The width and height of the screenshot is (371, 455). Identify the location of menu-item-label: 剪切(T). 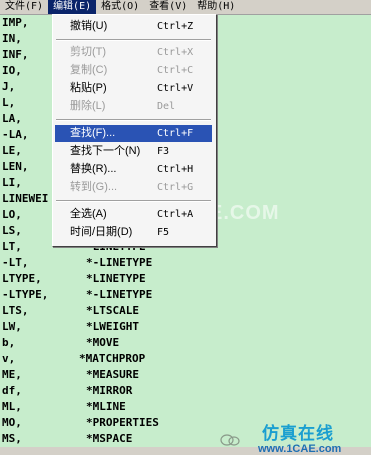
(88, 52).